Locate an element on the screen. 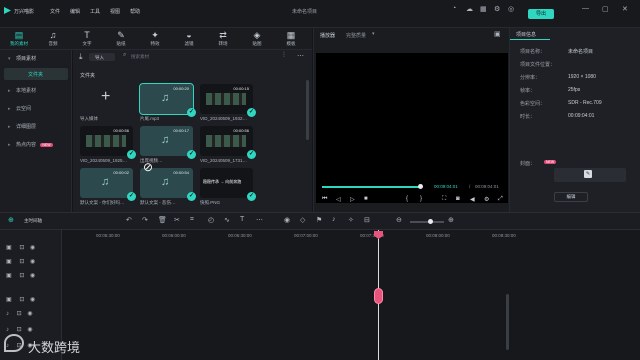 Image resolution: width=640 pixels, height=360 pixels. tab-overlays: ◈ 贴图 is located at coordinates (257, 39).